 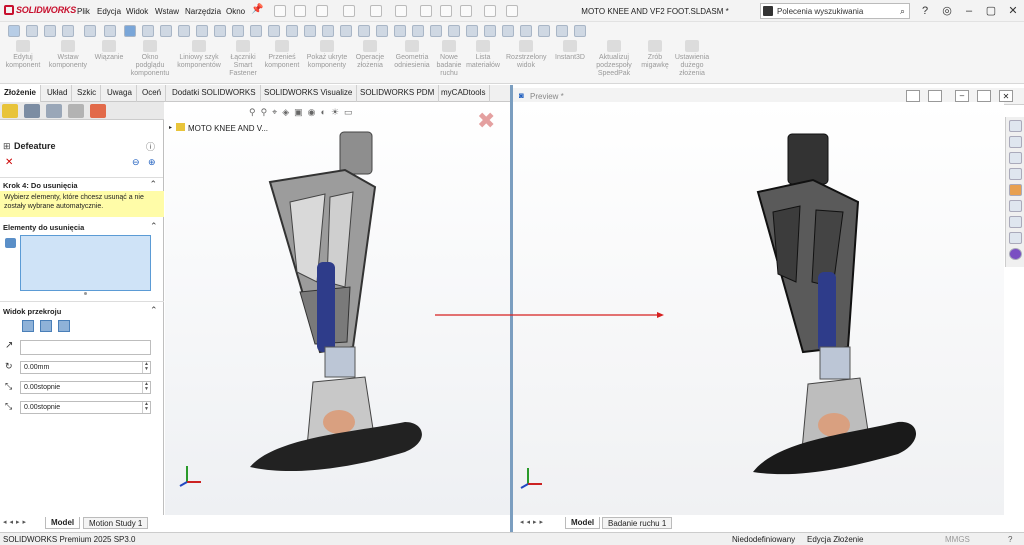 I want to click on new-motion-study-button: Nowe badanie ruchu, so click(x=449, y=59).